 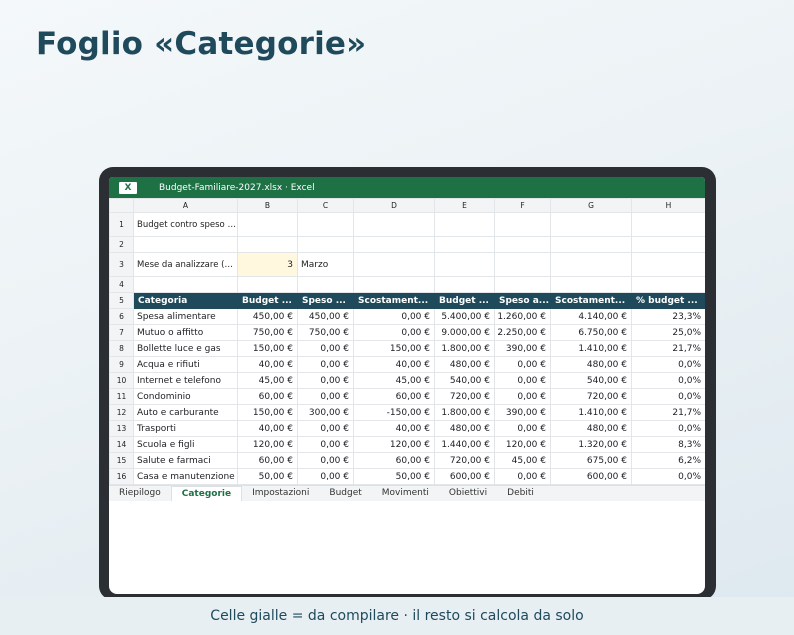 What do you see at coordinates (185, 300) in the screenshot?
I see `header-cell: Categoria` at bounding box center [185, 300].